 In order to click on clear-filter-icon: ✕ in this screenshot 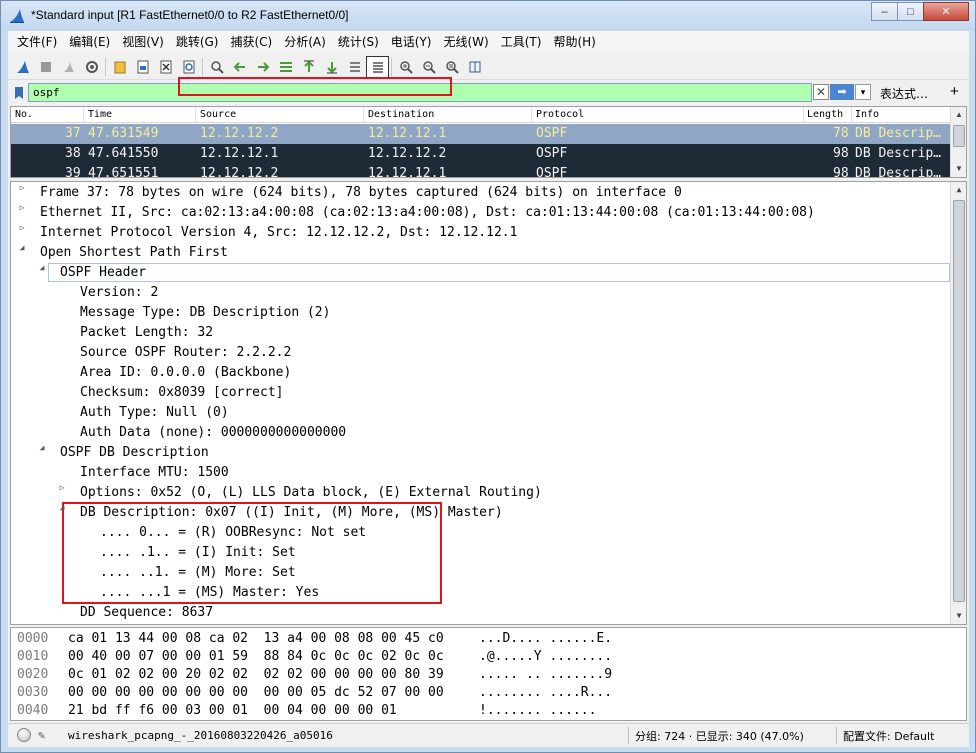, I will do `click(821, 92)`.